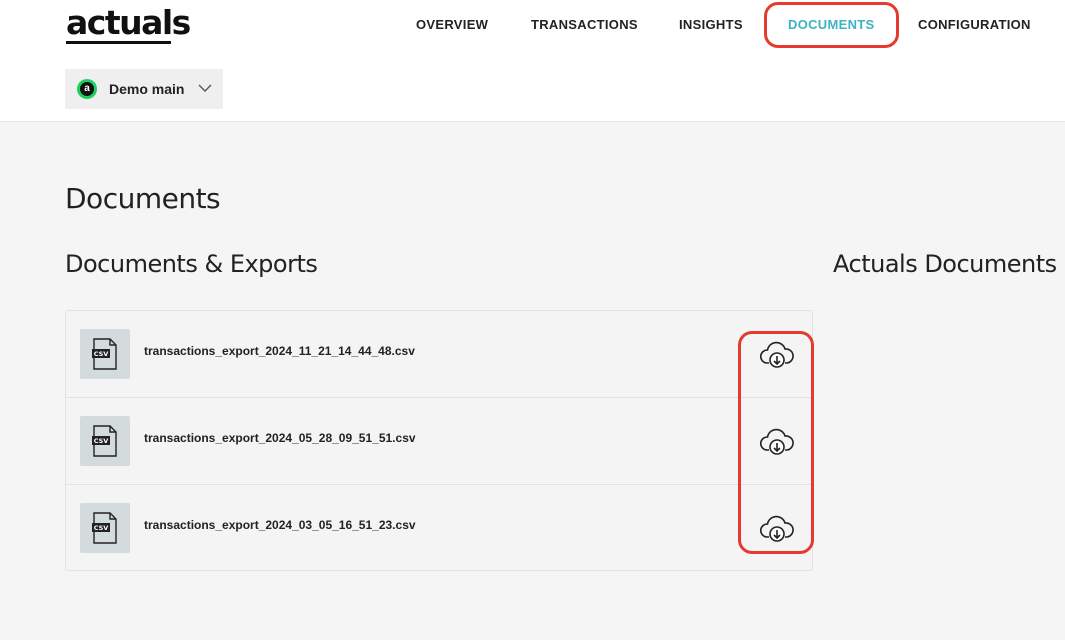  What do you see at coordinates (128, 23) in the screenshot?
I see `actuals-logo: actuals` at bounding box center [128, 23].